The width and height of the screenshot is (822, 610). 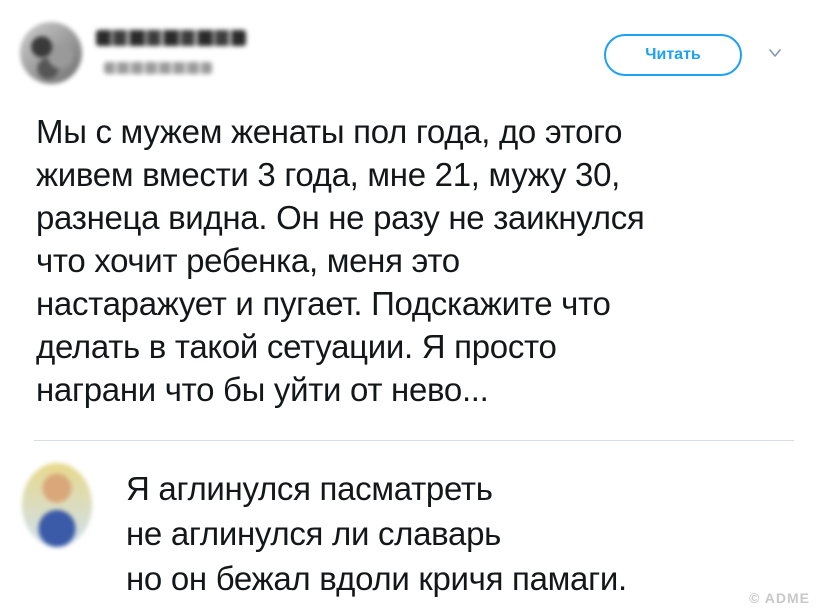 What do you see at coordinates (158, 68) in the screenshot?
I see `author-handle-blurred` at bounding box center [158, 68].